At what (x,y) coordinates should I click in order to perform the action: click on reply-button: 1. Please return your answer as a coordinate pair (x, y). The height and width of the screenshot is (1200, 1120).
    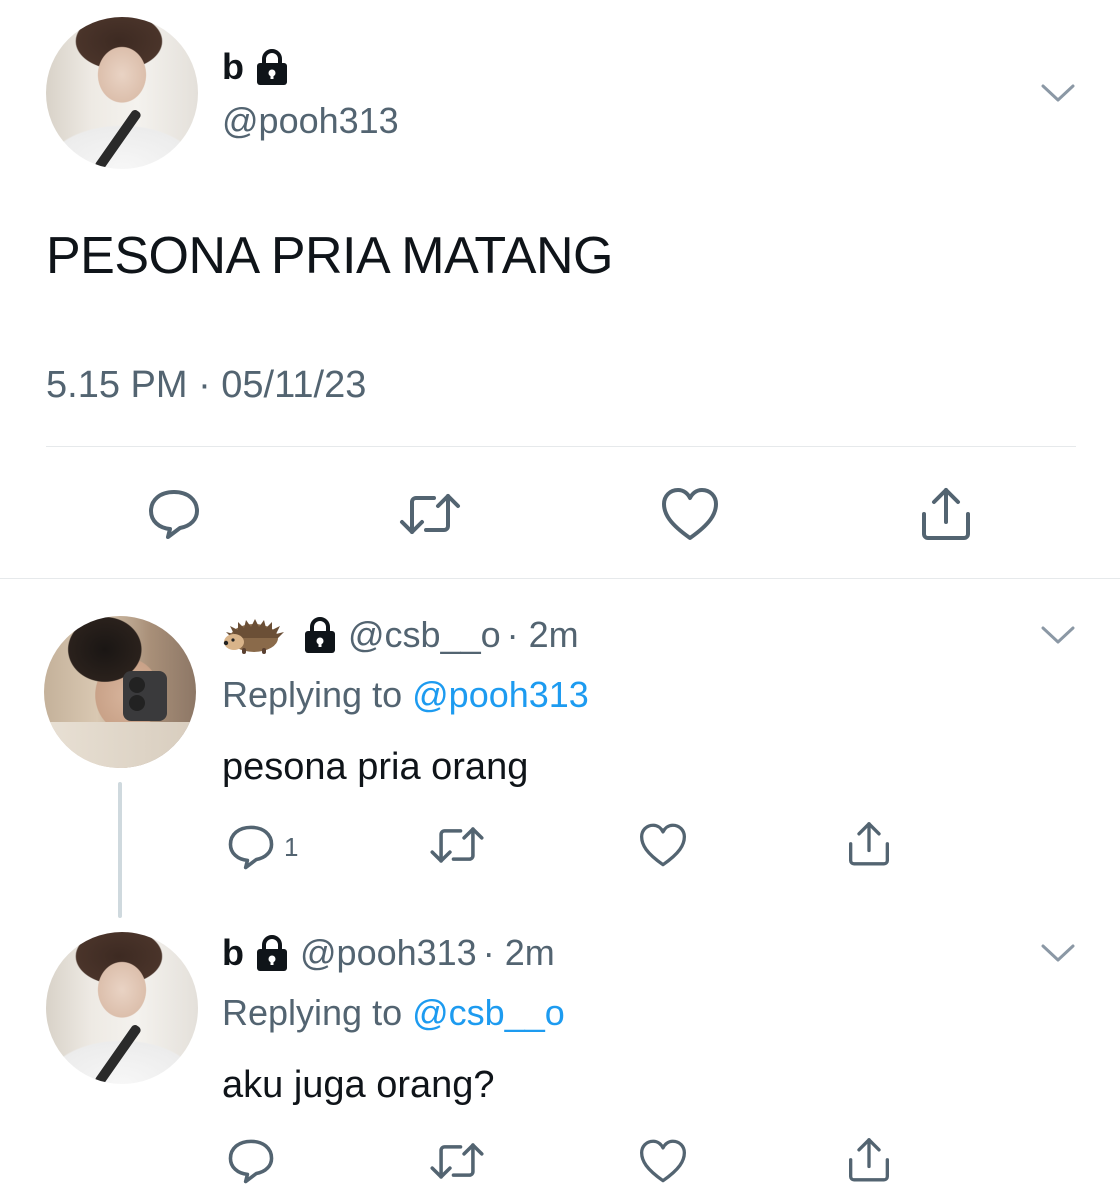
    Looking at the image, I should click on (262, 847).